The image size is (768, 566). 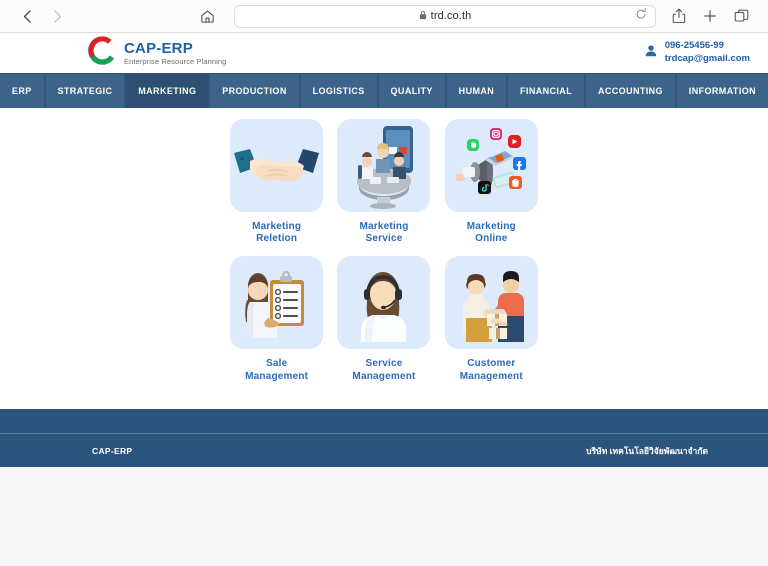 What do you see at coordinates (158, 48) in the screenshot?
I see `brand-title: CAP-ERP` at bounding box center [158, 48].